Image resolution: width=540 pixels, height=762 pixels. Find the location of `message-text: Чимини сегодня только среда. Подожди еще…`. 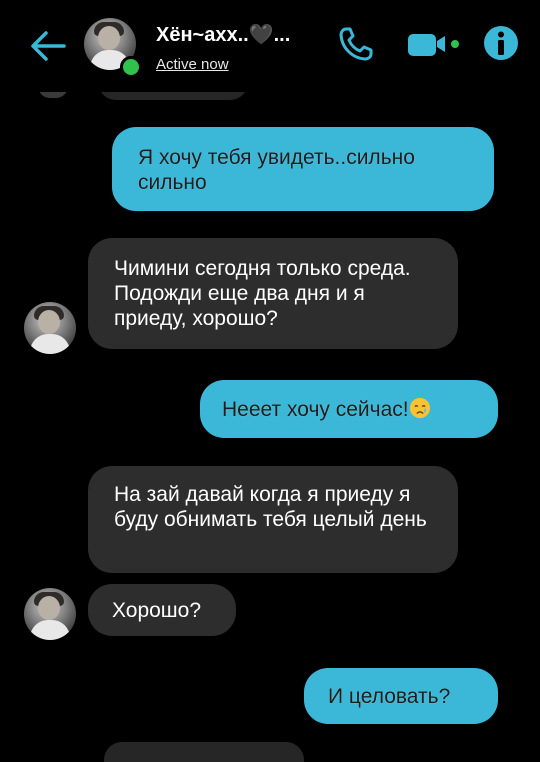

message-text: Чимини сегодня только среда. Подожди еще… is located at coordinates (262, 293).